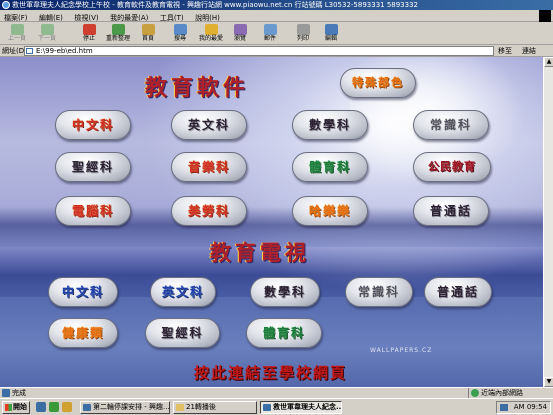 The height and width of the screenshot is (415, 553). I want to click on toolbar: 上一頁 下一頁 停止 重新整理 首頁 搜尋 我的最愛 瀏覽 郵件 列印 編輯, so click(276, 33).